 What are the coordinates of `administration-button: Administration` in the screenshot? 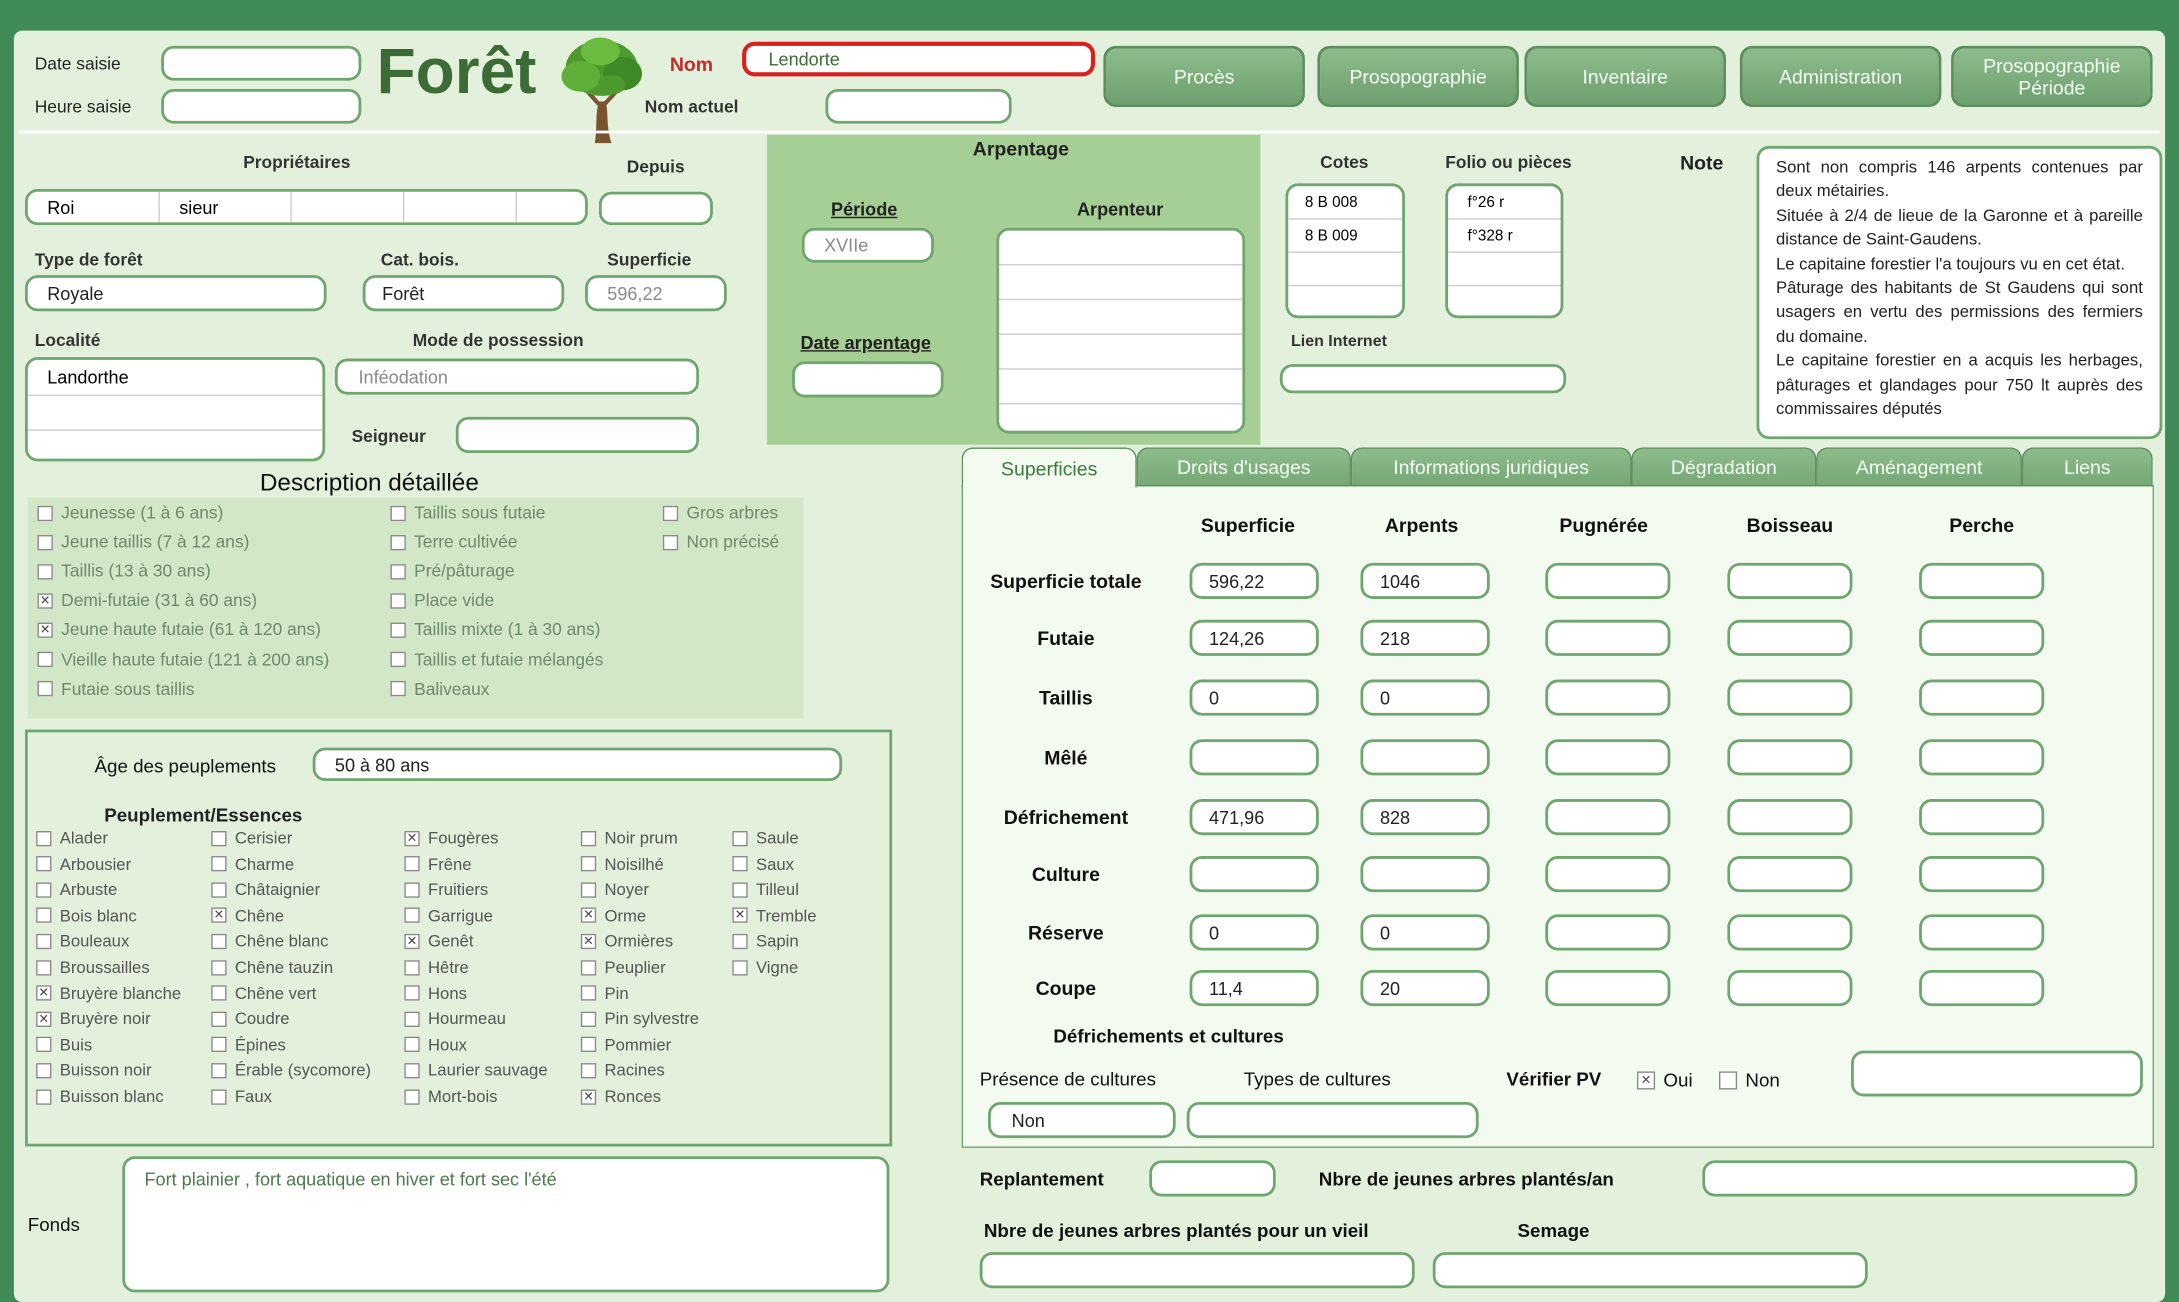 It's located at (1840, 76).